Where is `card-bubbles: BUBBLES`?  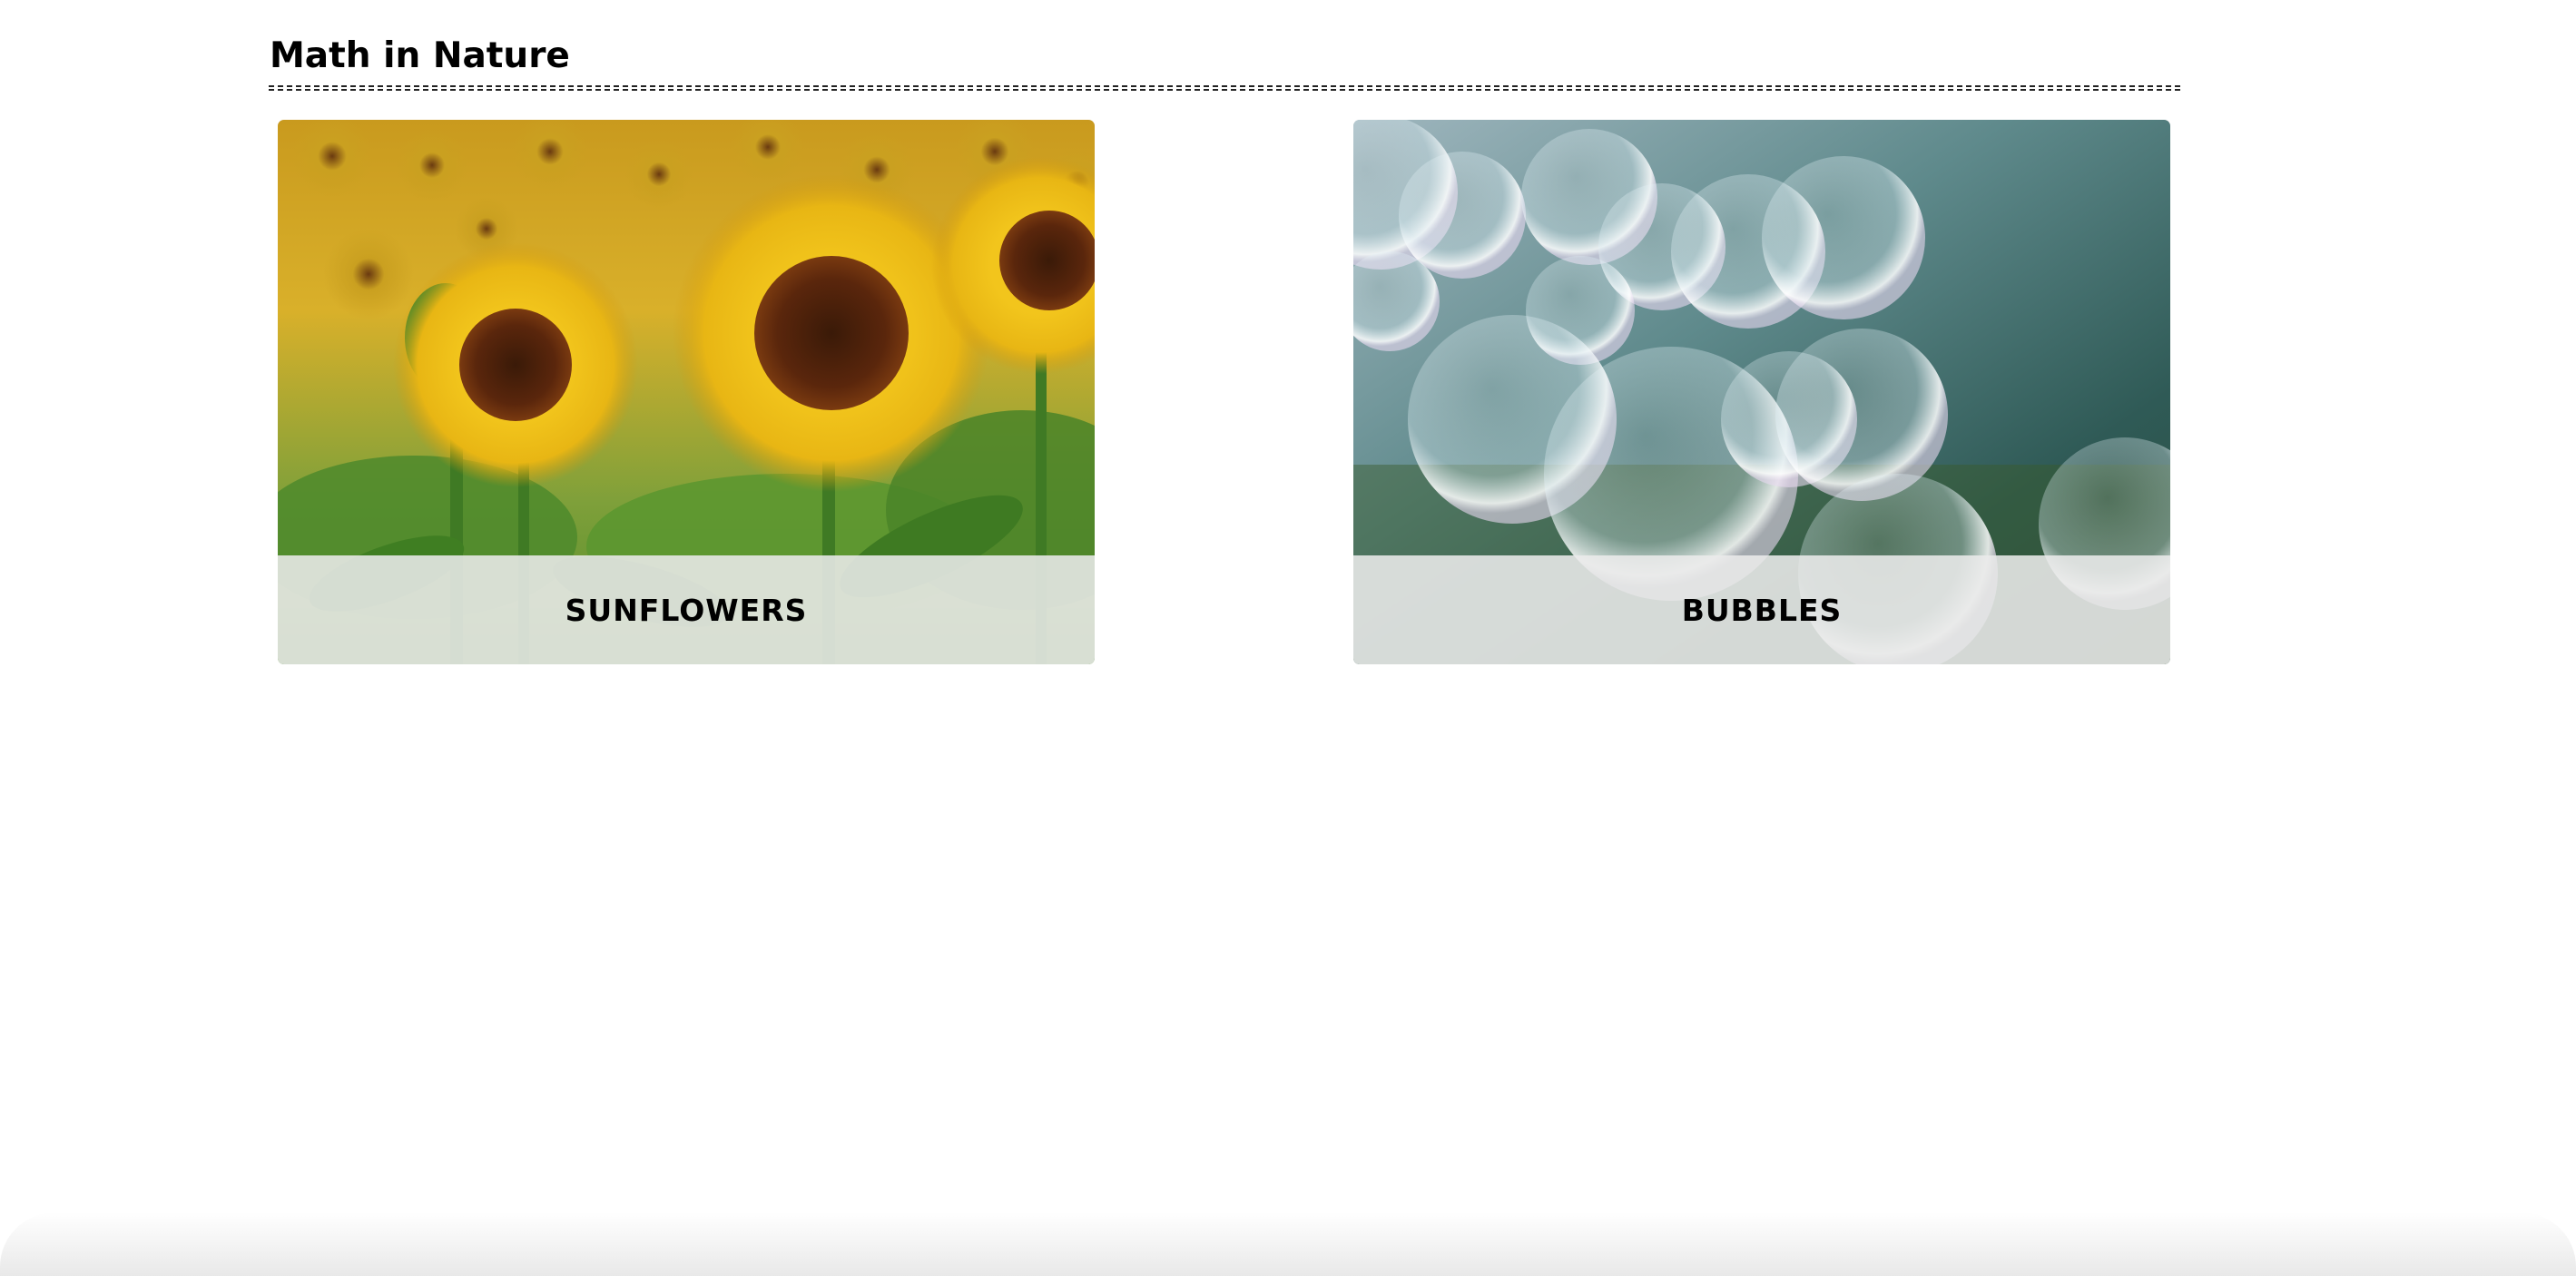
card-bubbles: BUBBLES is located at coordinates (1761, 392).